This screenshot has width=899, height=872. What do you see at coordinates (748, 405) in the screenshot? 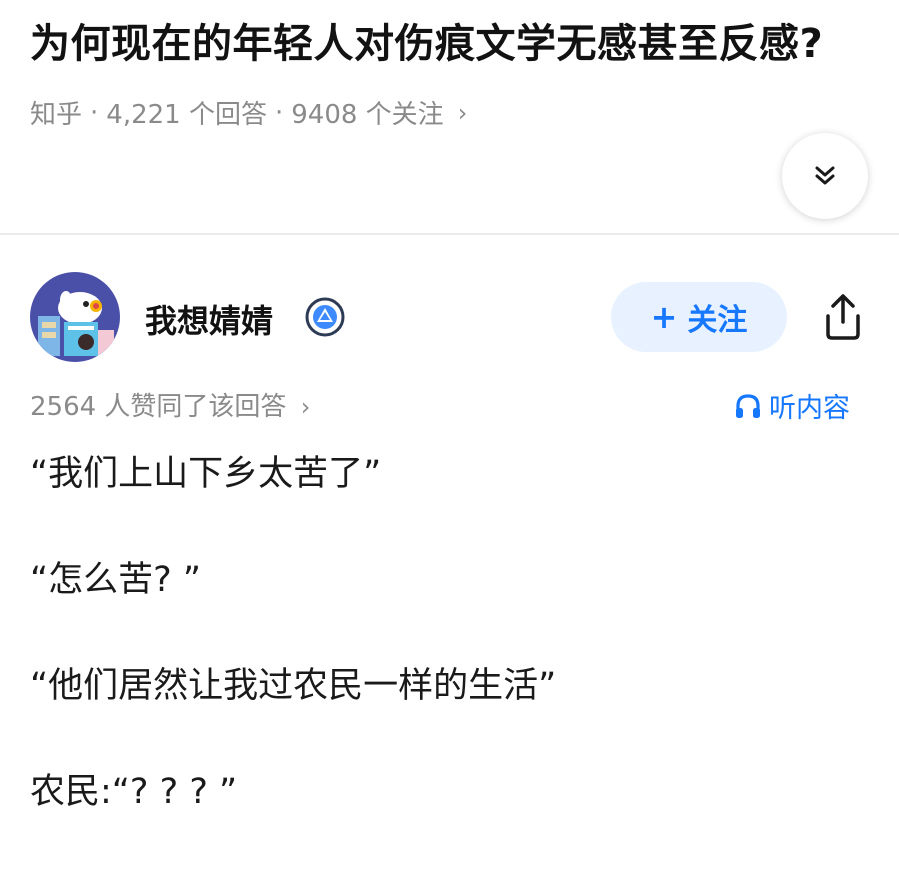
I see `headphones-icon` at bounding box center [748, 405].